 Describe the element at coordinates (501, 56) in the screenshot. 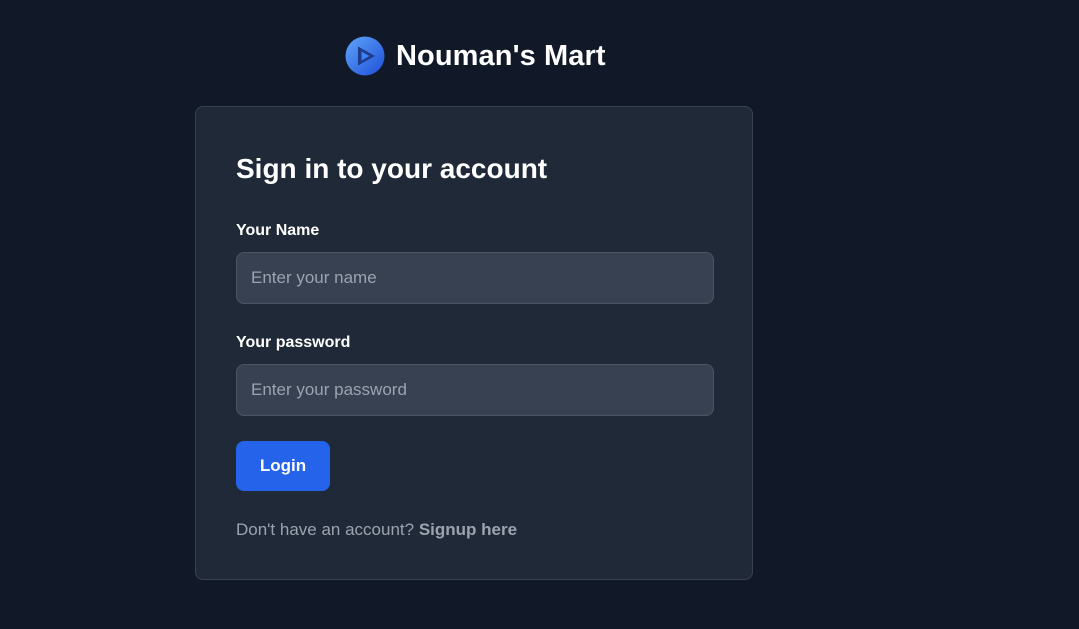

I see `brand-name: Nouman's Mart` at that location.